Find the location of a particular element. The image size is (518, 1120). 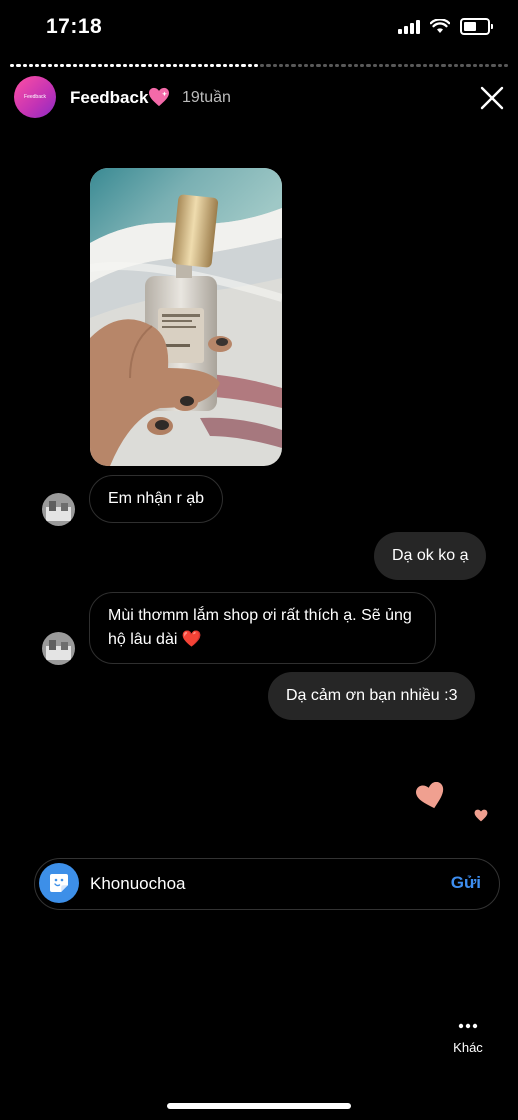

story-age: 19tuần is located at coordinates (206, 97).